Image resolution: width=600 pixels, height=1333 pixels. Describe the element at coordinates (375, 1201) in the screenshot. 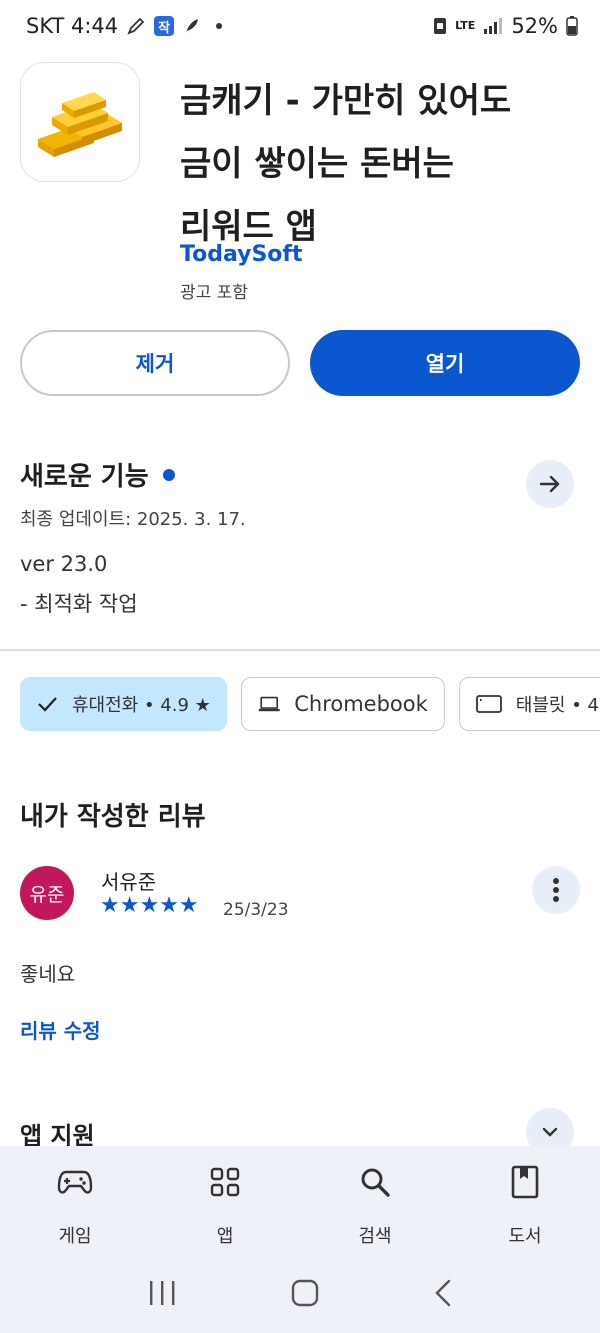

I see `nav-search: 검색` at that location.